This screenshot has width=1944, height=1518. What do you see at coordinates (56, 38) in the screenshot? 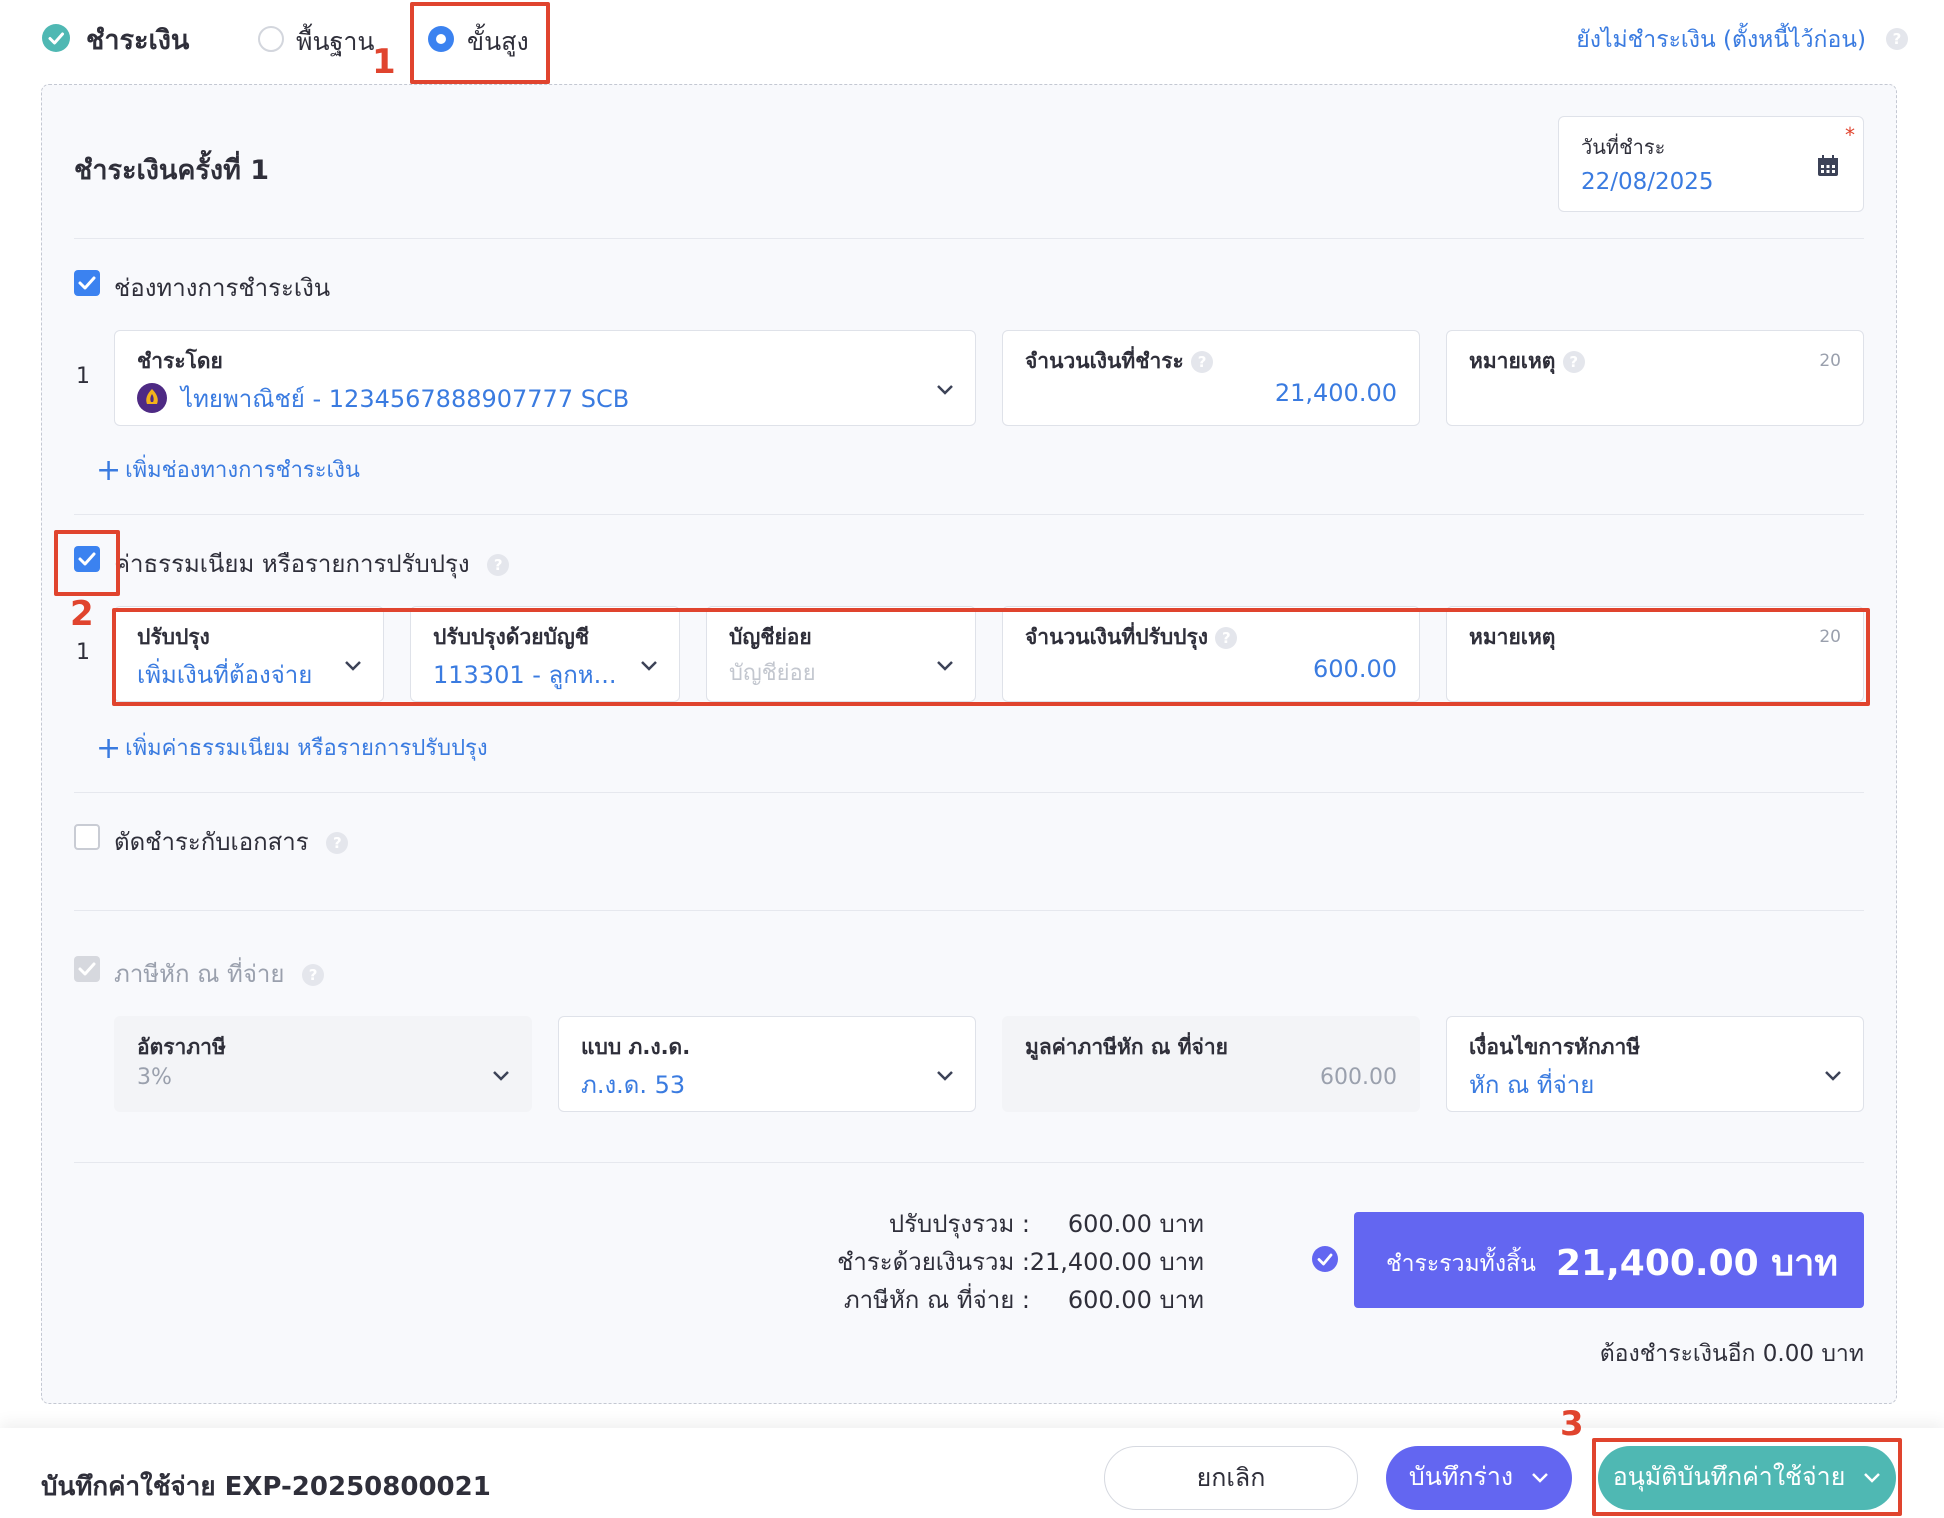
I see `section-check-icon` at bounding box center [56, 38].